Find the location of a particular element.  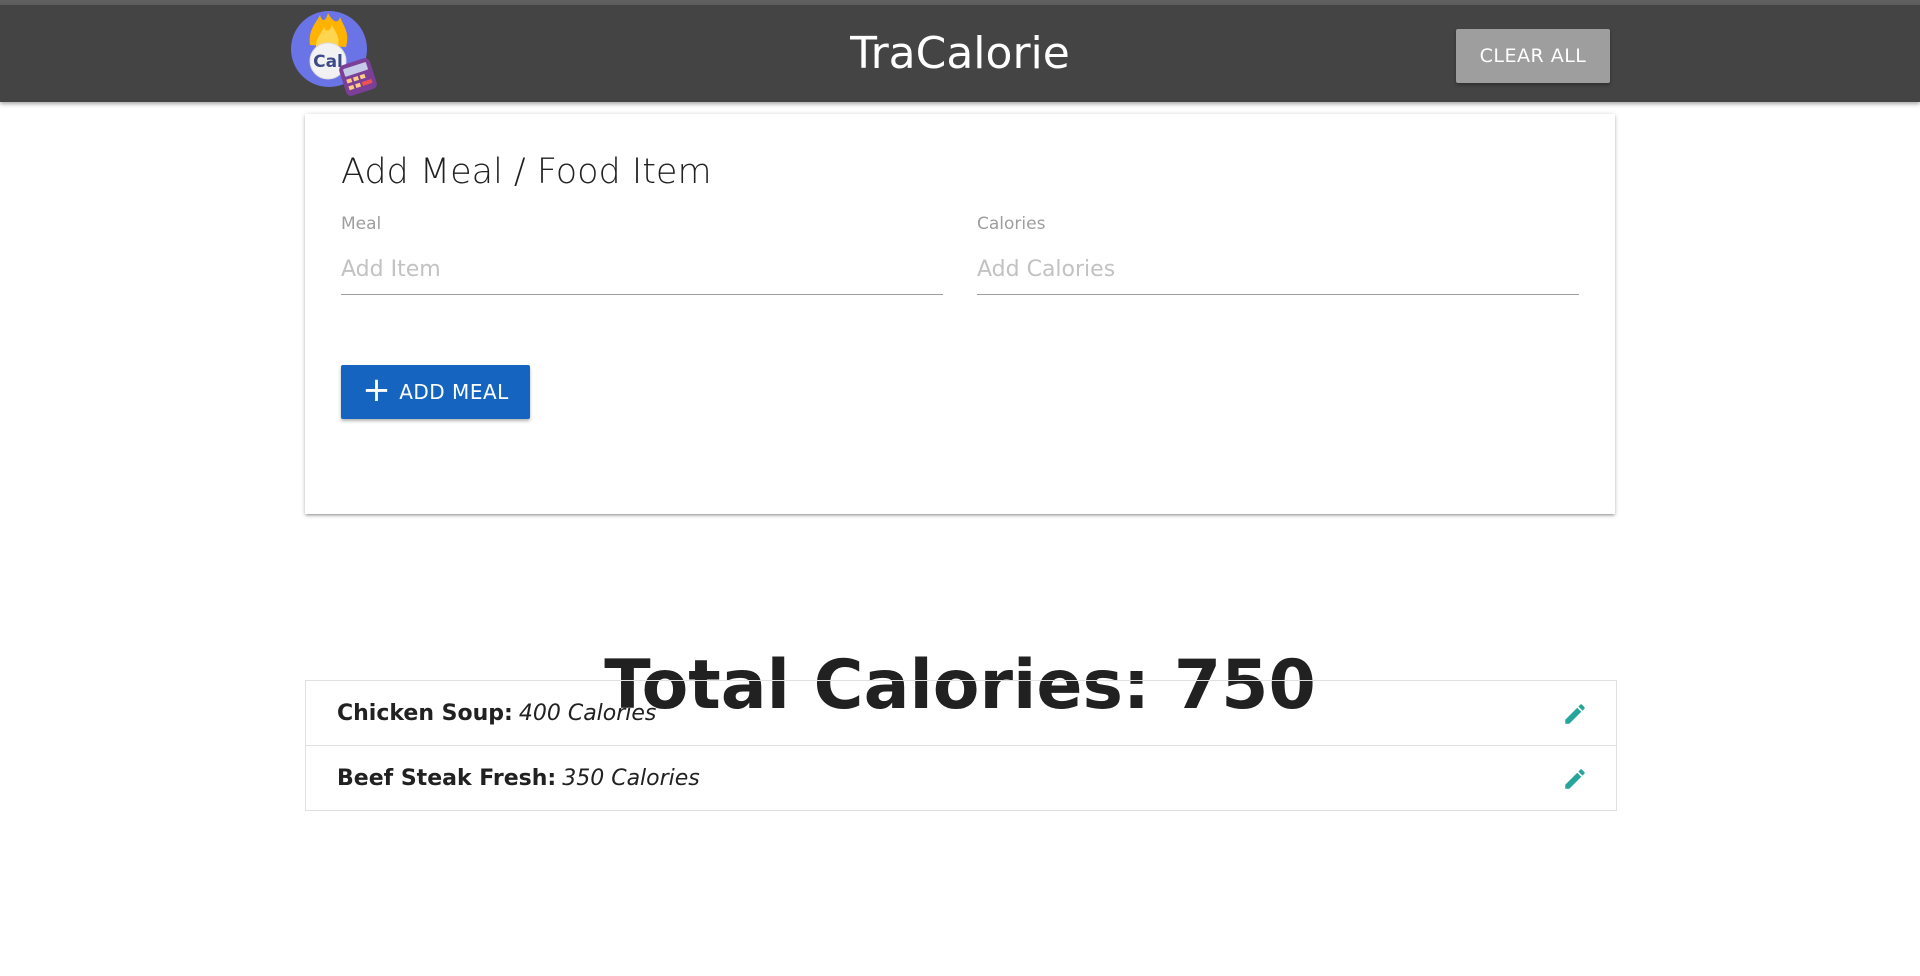

calories-label: Calories is located at coordinates (1011, 224).